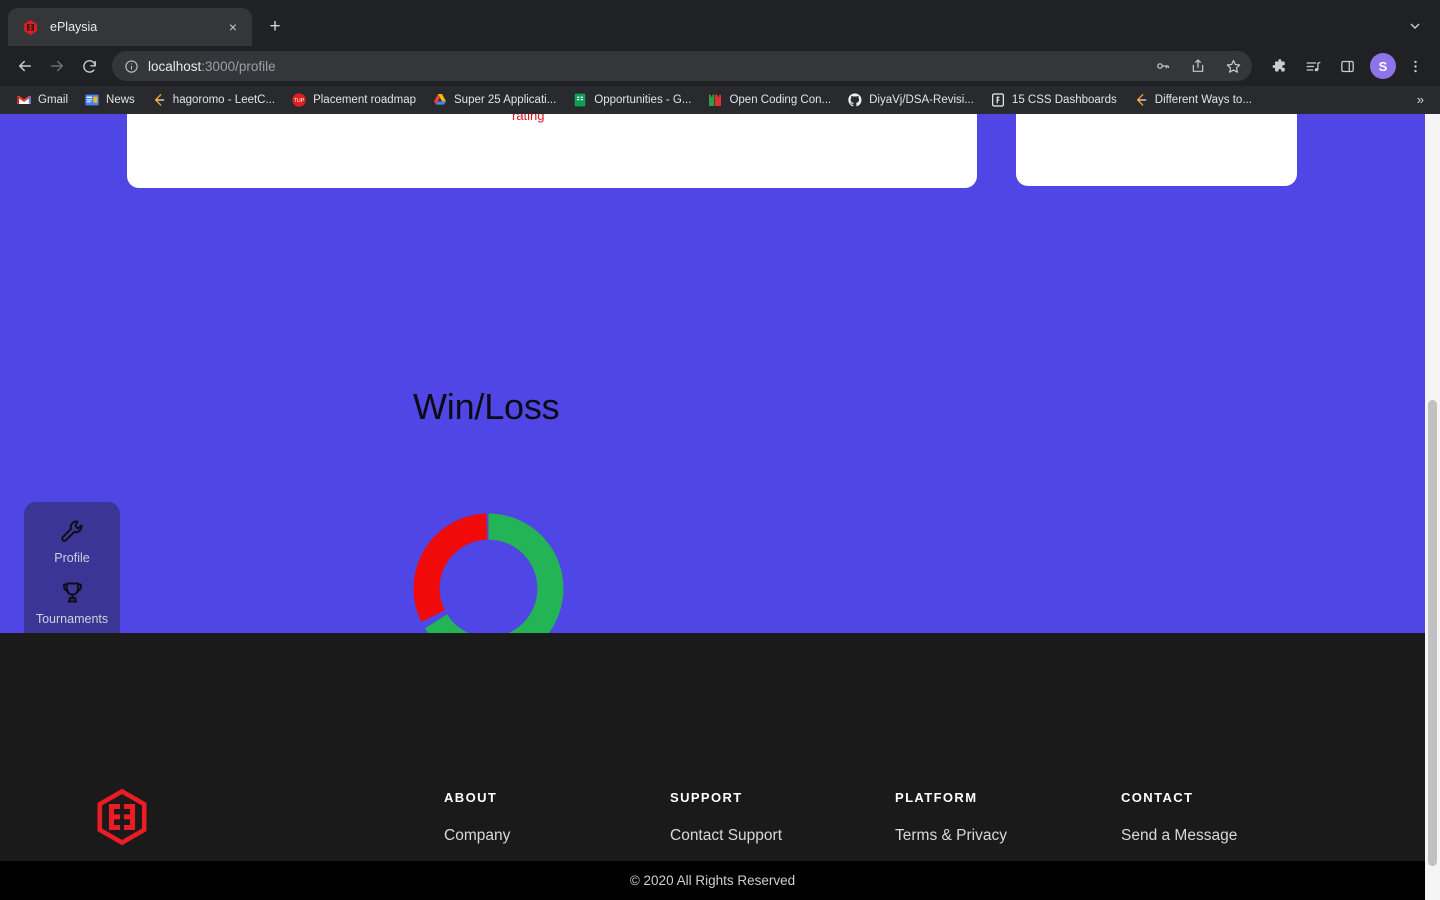 Image resolution: width=1440 pixels, height=900 pixels. Describe the element at coordinates (131, 66) in the screenshot. I see `info-circle-icon` at that location.